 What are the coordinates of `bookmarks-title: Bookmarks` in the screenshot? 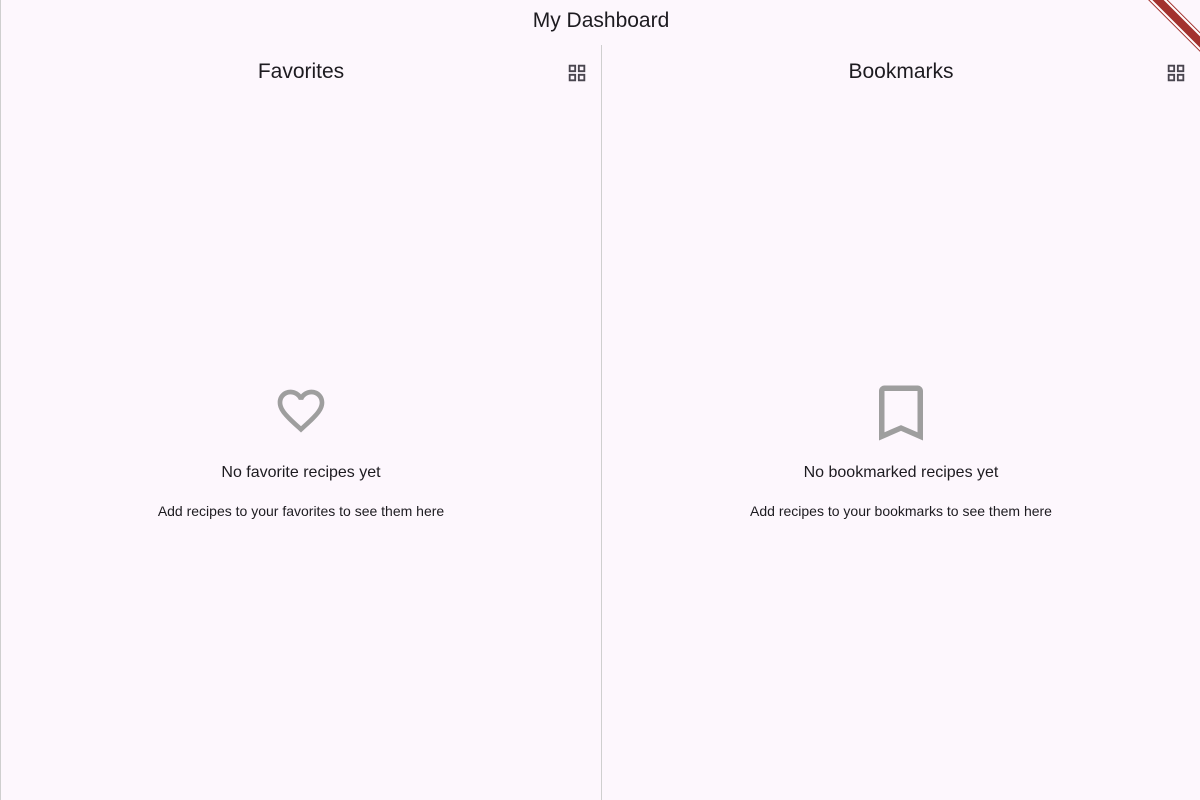 It's located at (901, 71).